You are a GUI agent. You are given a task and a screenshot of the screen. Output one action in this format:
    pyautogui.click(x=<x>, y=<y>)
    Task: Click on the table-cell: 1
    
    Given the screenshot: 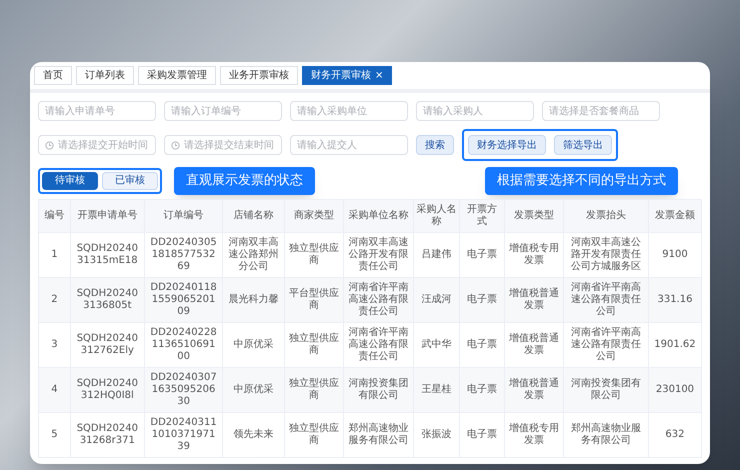 What is the action you would take?
    pyautogui.click(x=54, y=254)
    